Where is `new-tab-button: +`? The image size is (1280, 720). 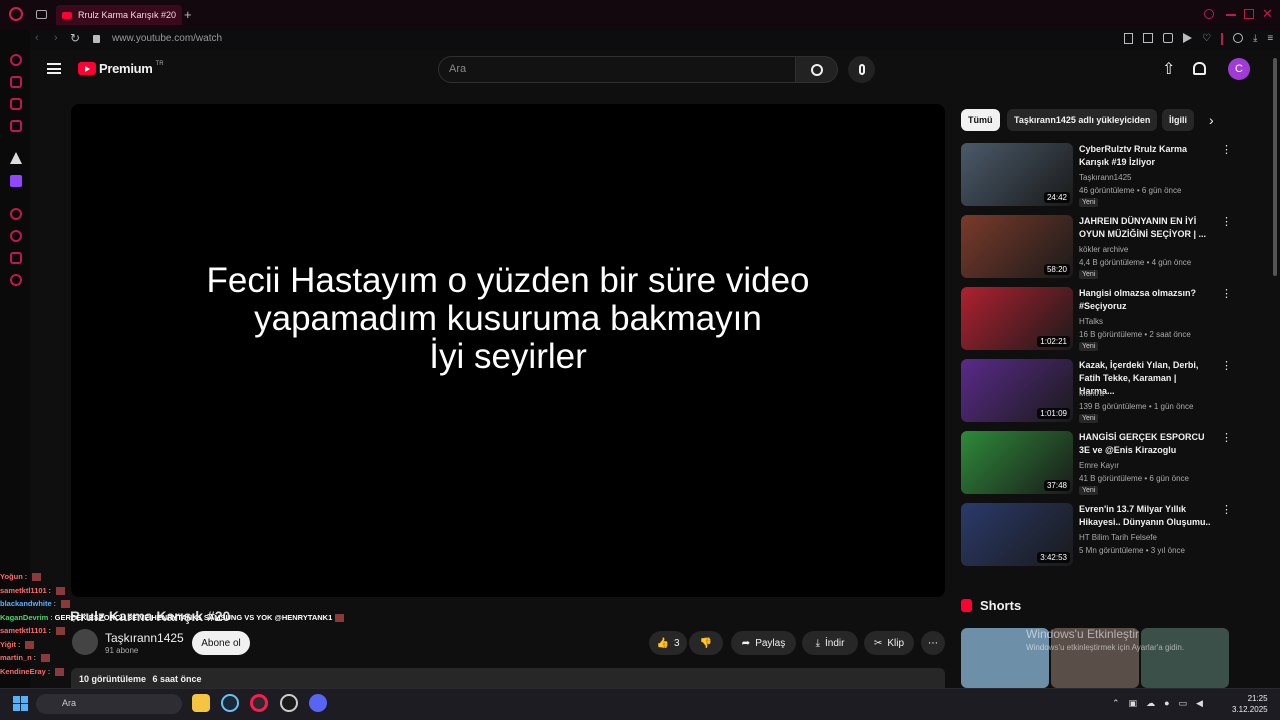 new-tab-button: + is located at coordinates (188, 14).